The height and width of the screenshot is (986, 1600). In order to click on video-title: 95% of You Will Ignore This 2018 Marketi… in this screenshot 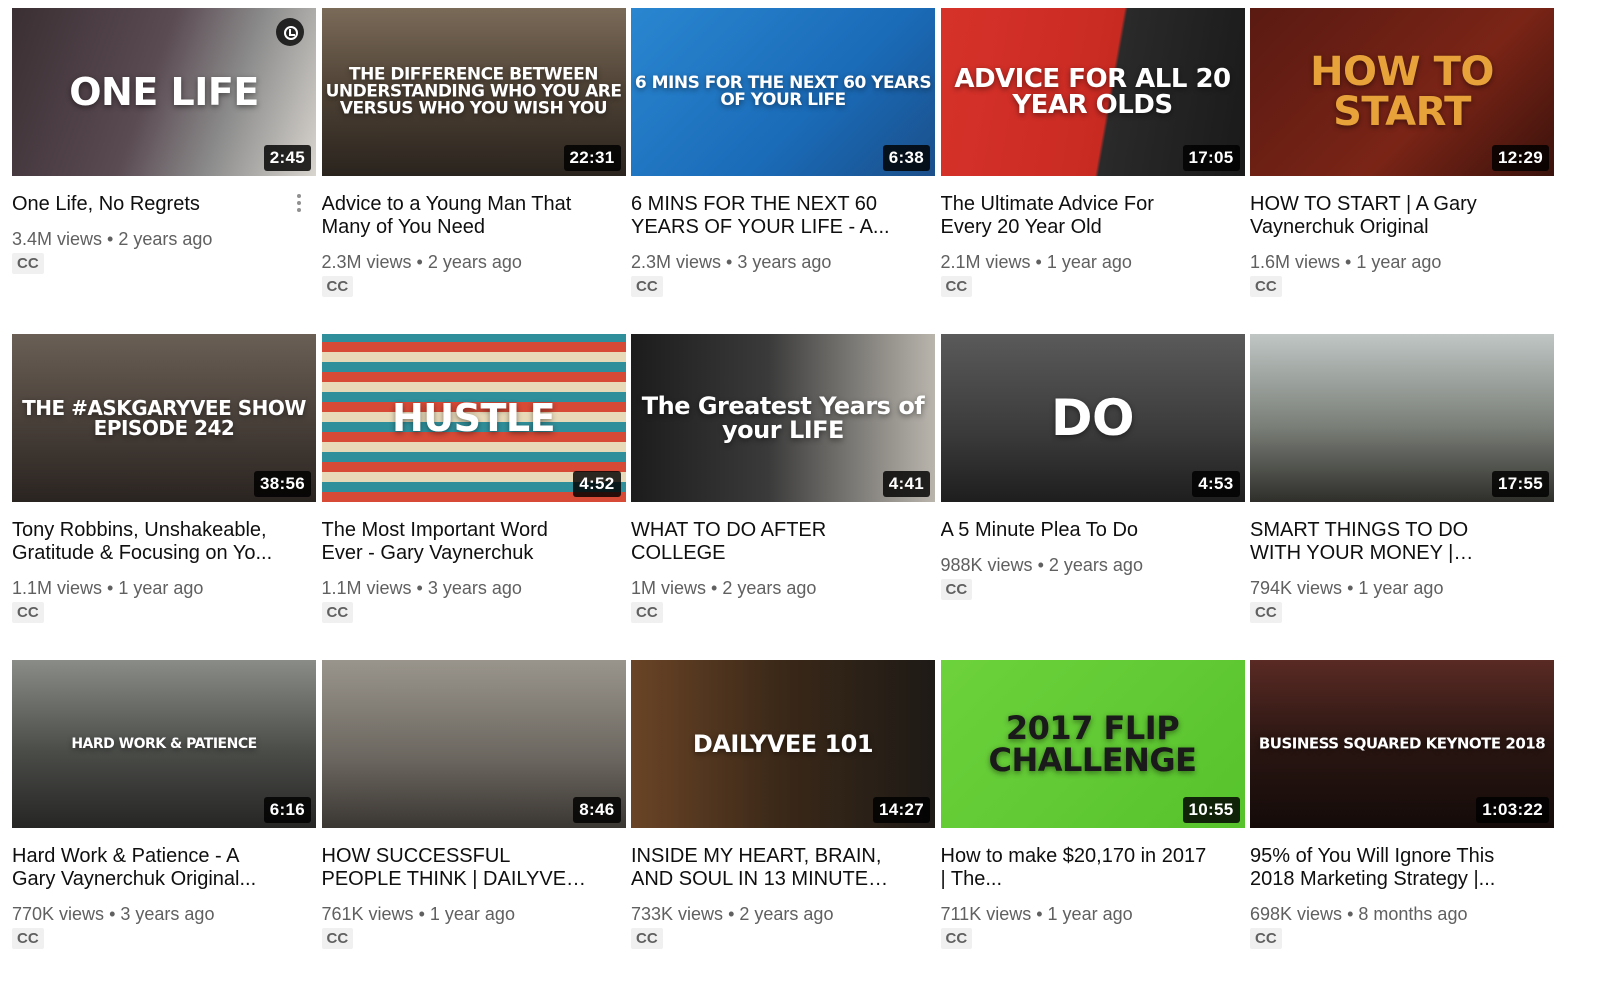, I will do `click(1385, 868)`.